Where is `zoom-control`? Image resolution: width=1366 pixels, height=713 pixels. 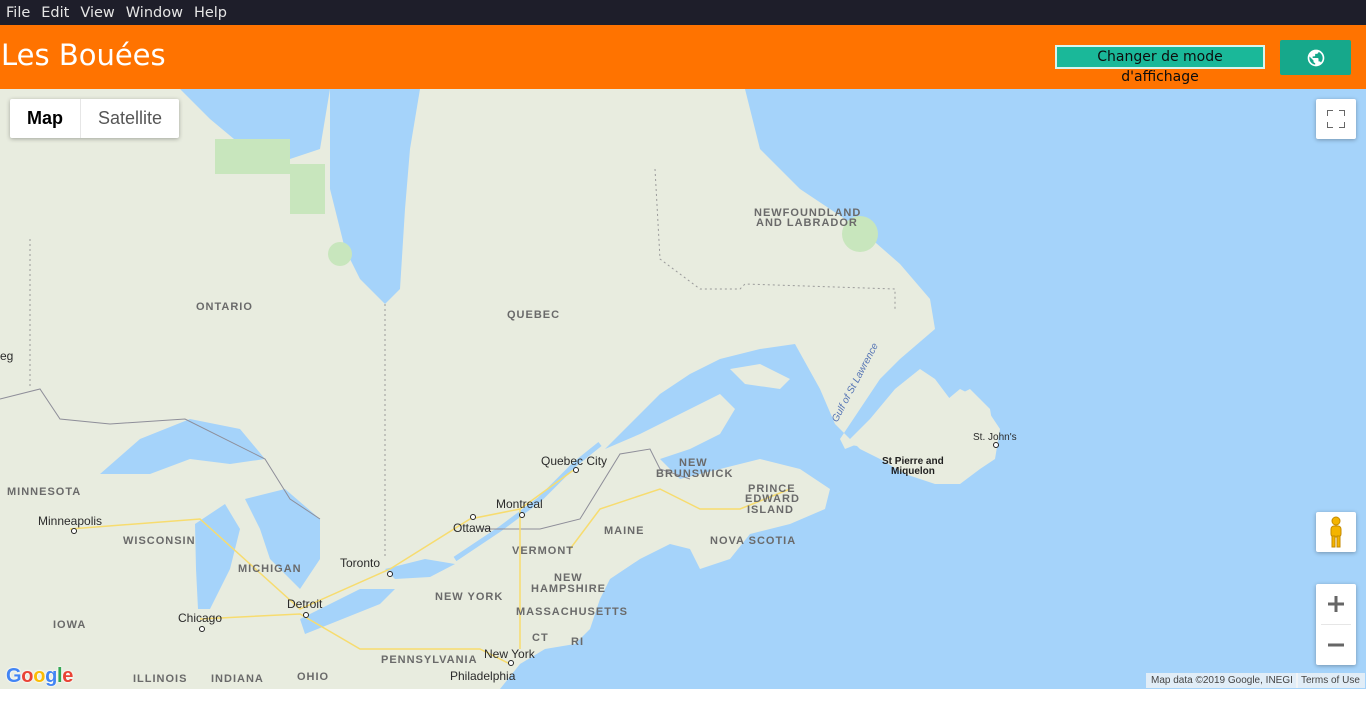 zoom-control is located at coordinates (1336, 624).